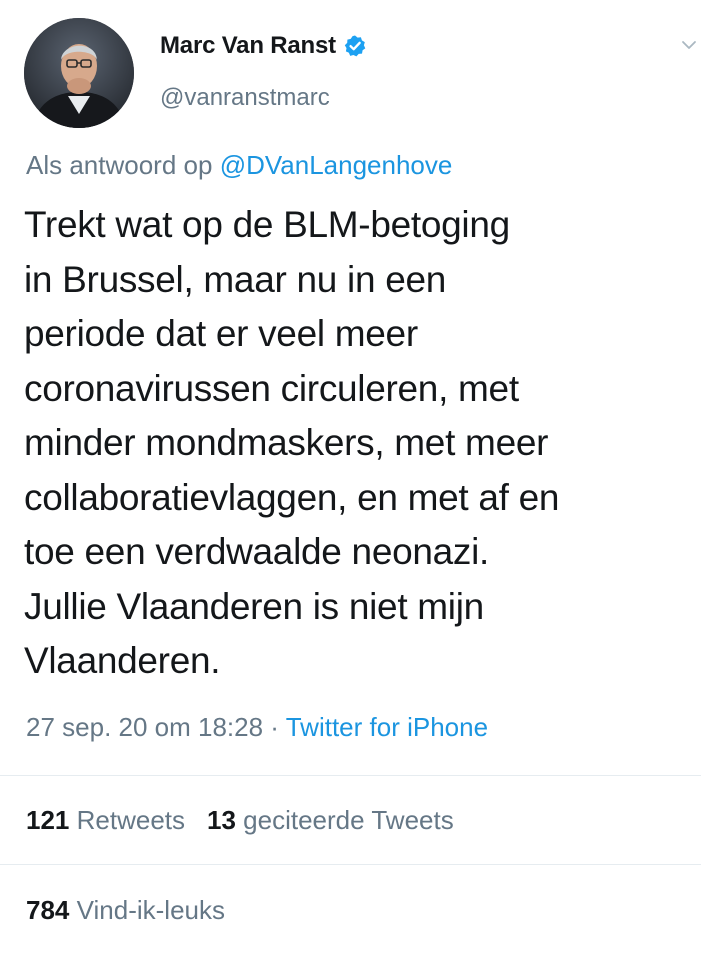 The width and height of the screenshot is (701, 960). I want to click on author-display-name: Marc Van Ranst, so click(248, 46).